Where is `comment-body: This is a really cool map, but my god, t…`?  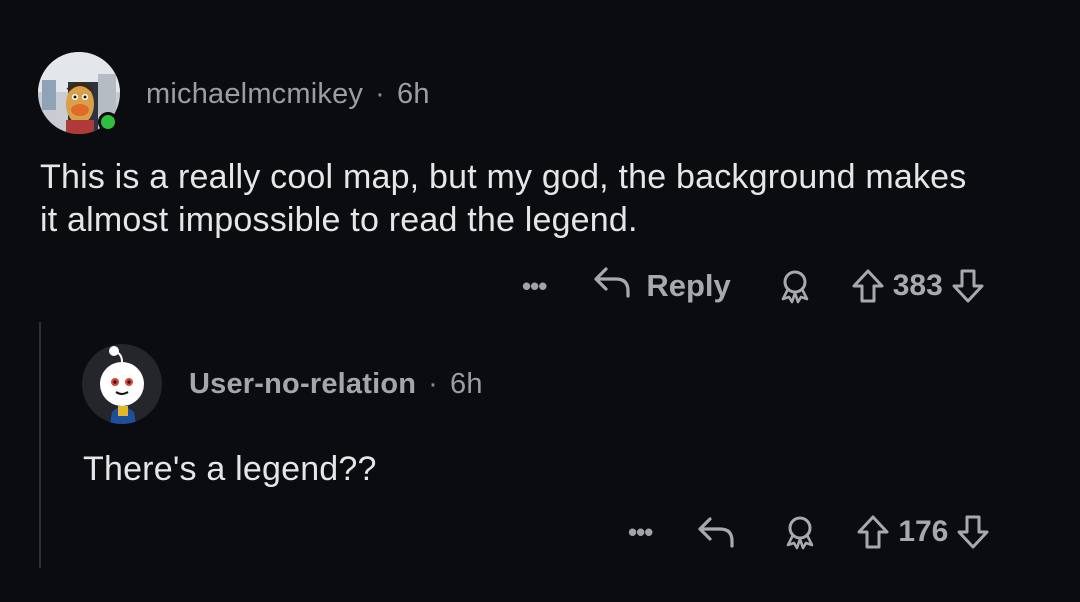
comment-body: This is a really cool map, but my god, t… is located at coordinates (503, 198).